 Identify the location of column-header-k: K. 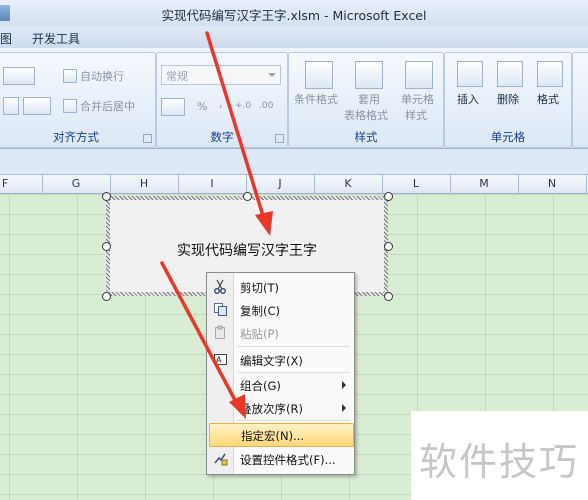
(348, 183).